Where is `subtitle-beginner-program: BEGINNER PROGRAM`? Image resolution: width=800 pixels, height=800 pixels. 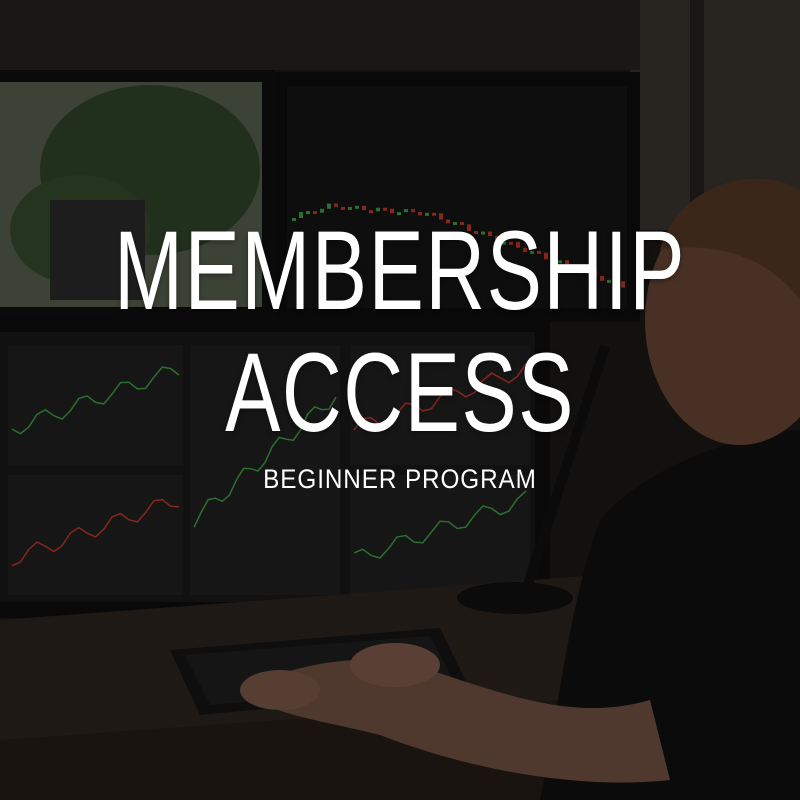
subtitle-beginner-program: BEGINNER PROGRAM is located at coordinates (400, 479).